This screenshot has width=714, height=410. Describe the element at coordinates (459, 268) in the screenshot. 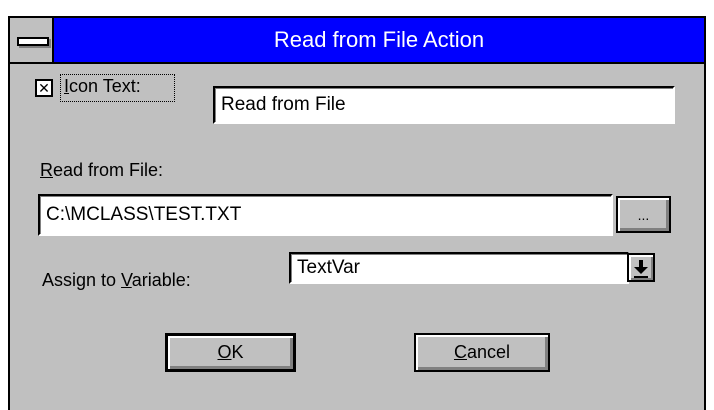

I see `variable-select: TextVar` at that location.